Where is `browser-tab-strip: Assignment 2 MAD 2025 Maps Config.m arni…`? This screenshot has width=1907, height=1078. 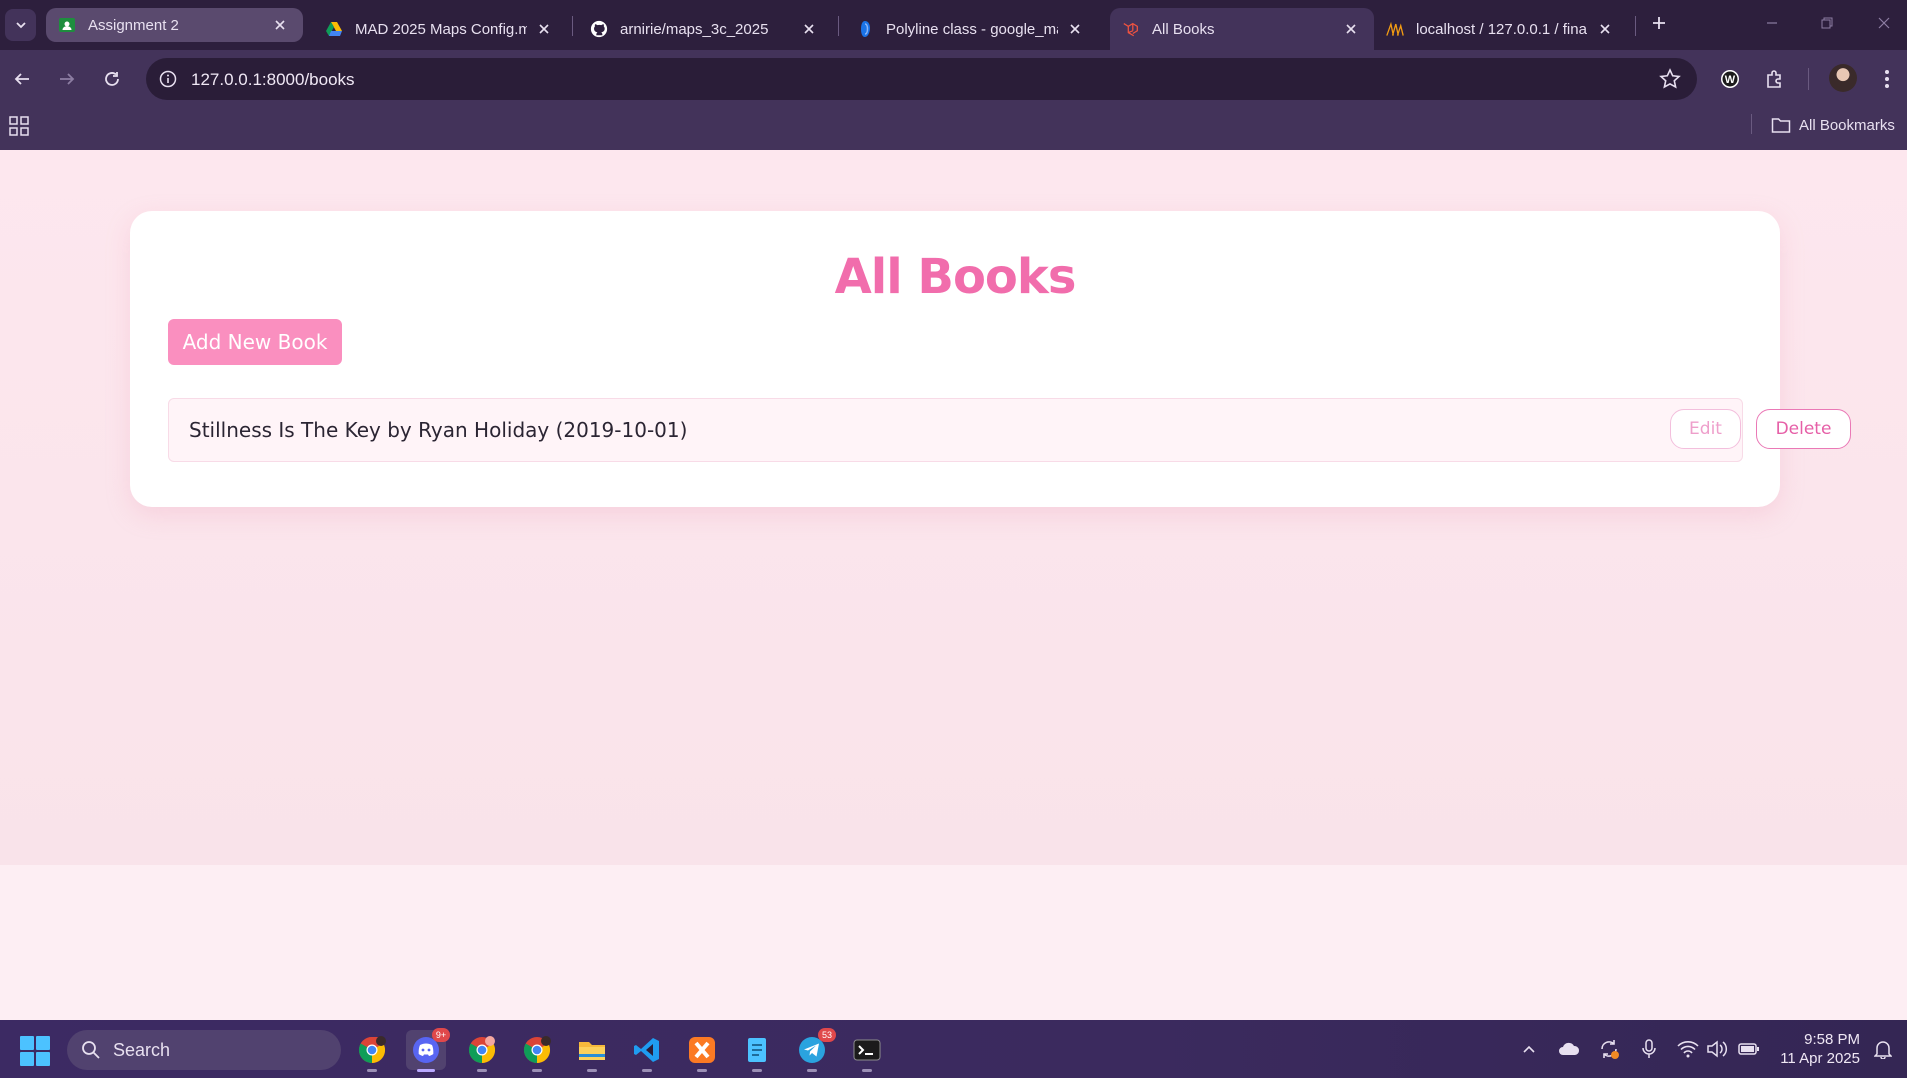
browser-tab-strip: Assignment 2 MAD 2025 Maps Config.m arni… is located at coordinates (953, 25).